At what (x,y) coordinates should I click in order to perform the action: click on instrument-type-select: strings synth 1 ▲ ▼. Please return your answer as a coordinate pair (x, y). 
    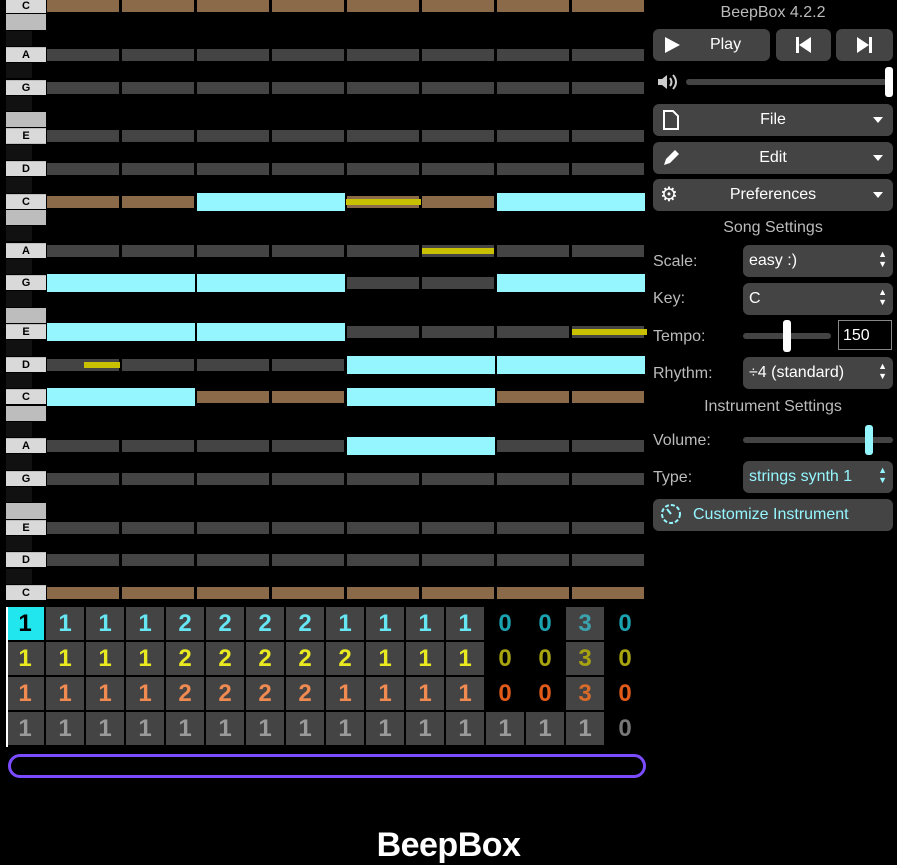
    Looking at the image, I should click on (818, 477).